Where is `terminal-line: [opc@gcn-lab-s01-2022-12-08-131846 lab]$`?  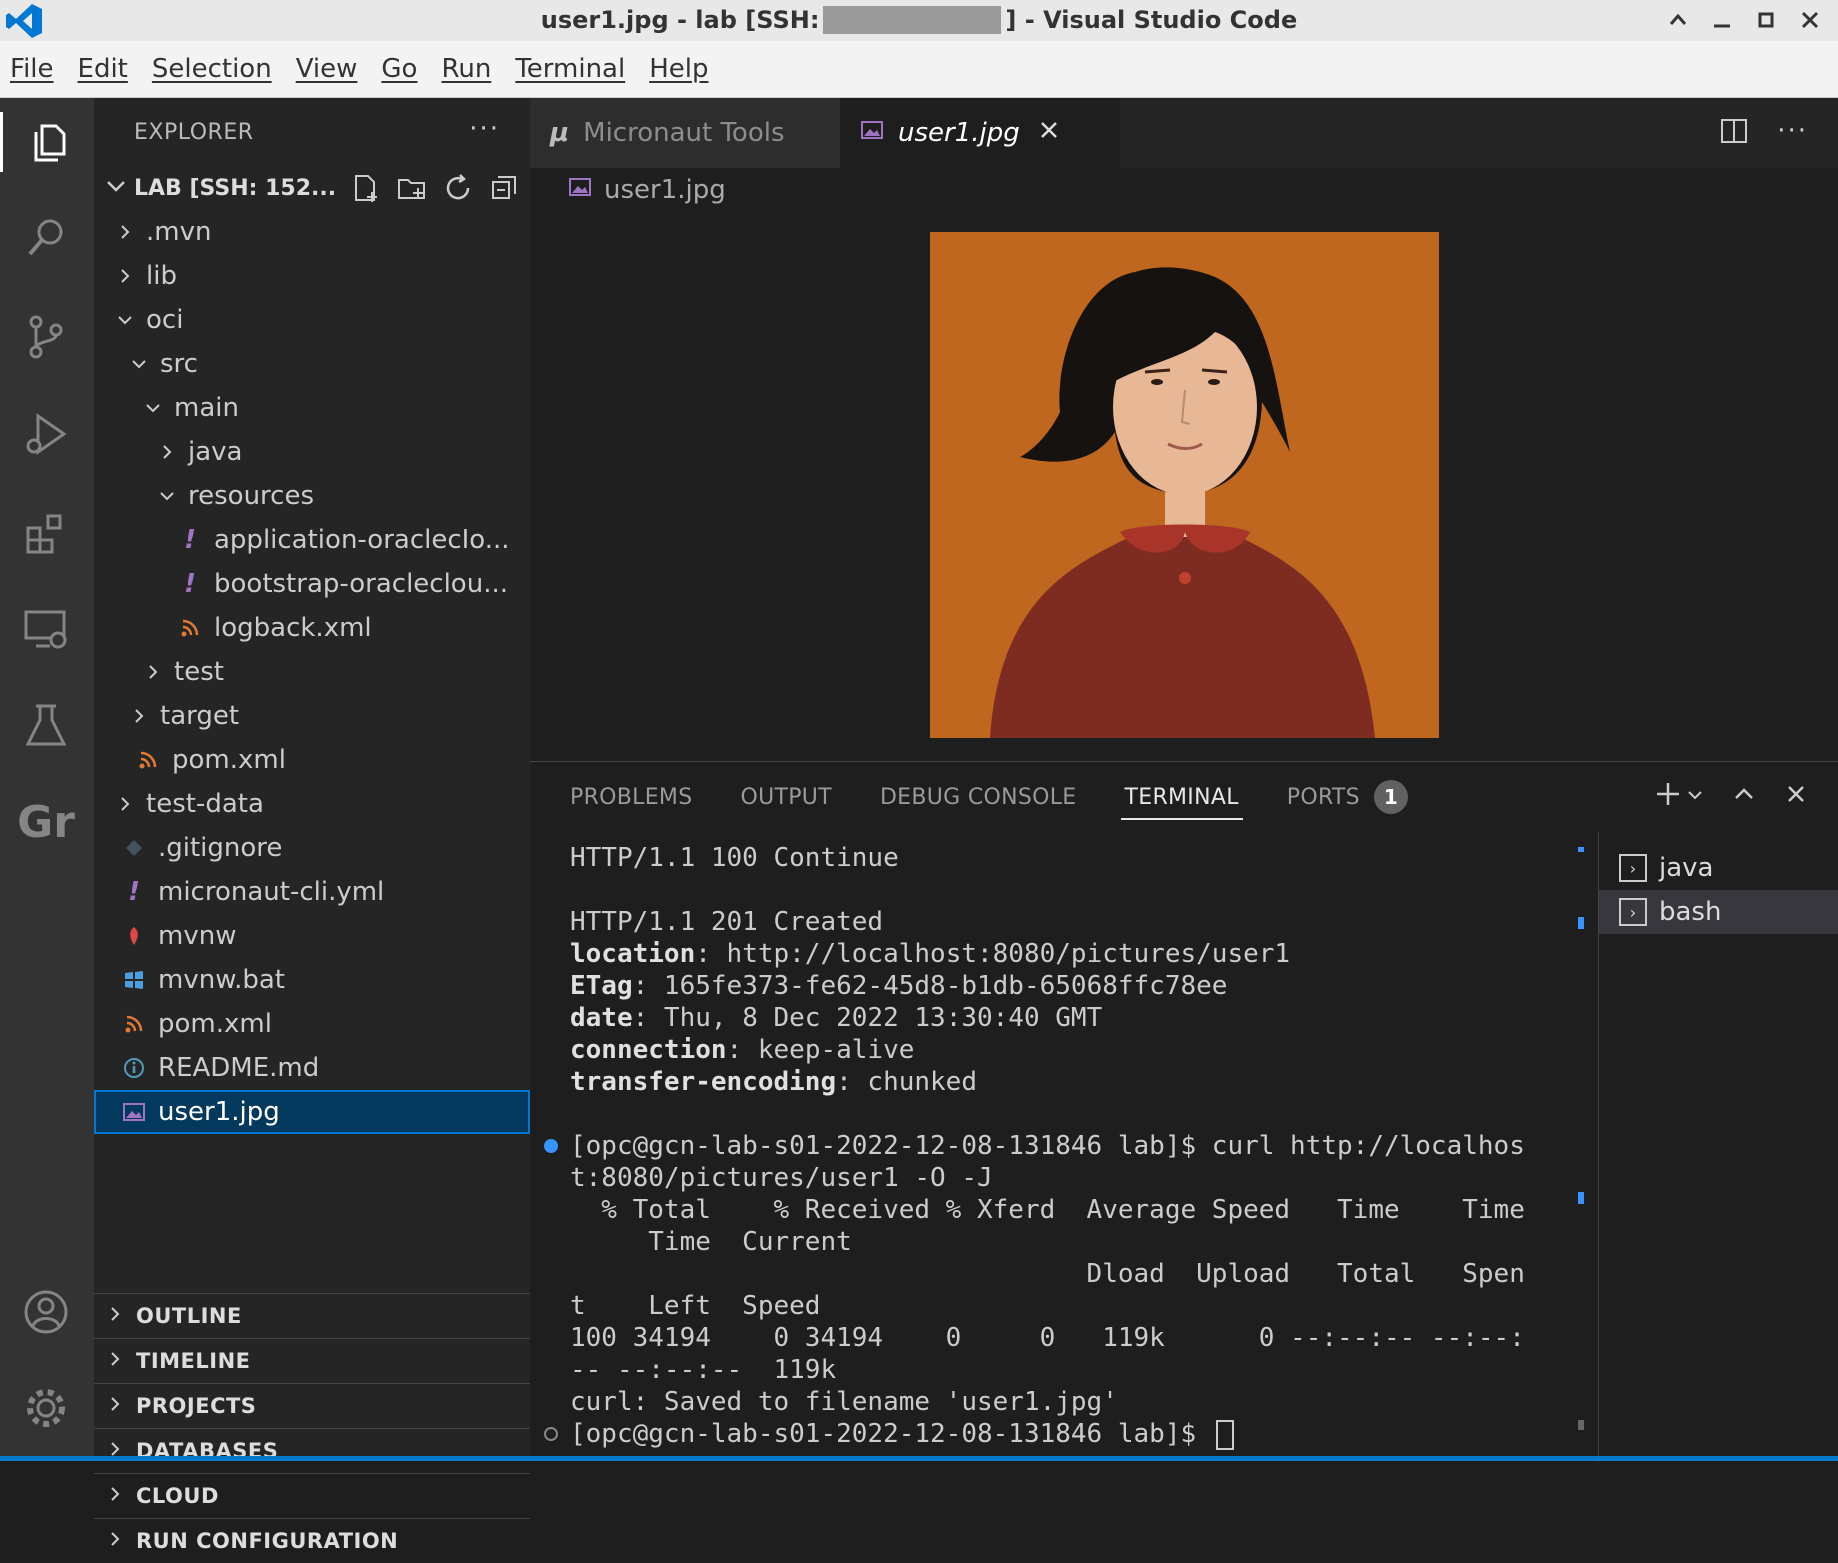
terminal-line: [opc@gcn-lab-s01-2022-12-08-131846 lab]$ is located at coordinates (1067, 1434).